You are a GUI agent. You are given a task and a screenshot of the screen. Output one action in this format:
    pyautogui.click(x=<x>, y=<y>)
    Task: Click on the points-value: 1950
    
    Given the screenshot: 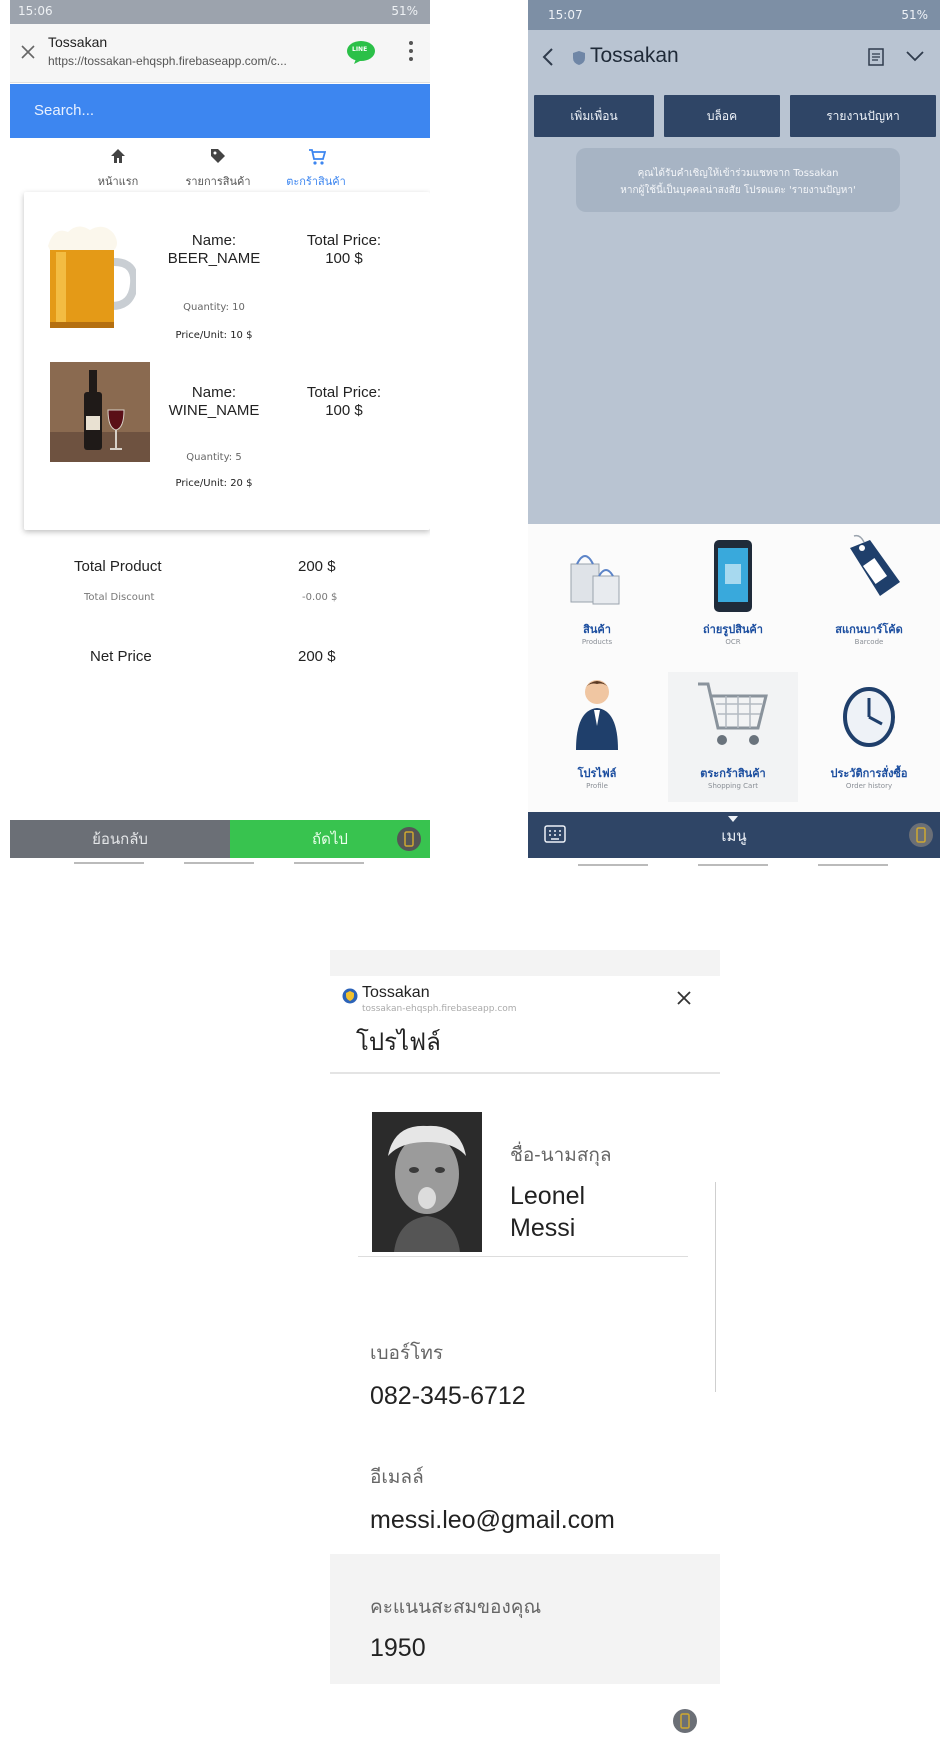 What is the action you would take?
    pyautogui.click(x=398, y=1648)
    